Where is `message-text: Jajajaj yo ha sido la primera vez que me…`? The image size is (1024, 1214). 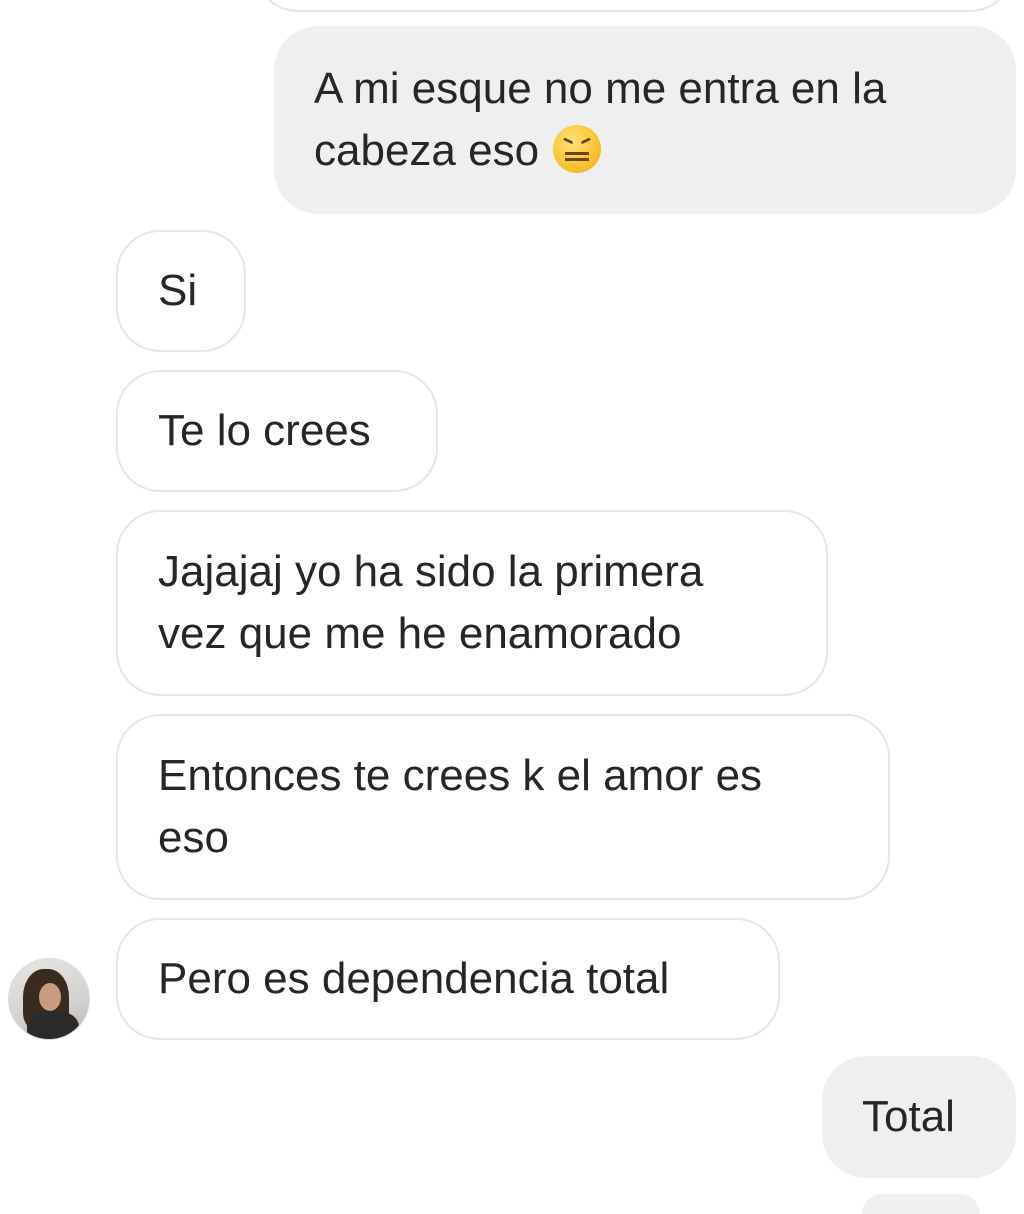
message-text: Jajajaj yo ha sido la primera vez que me… is located at coordinates (431, 602).